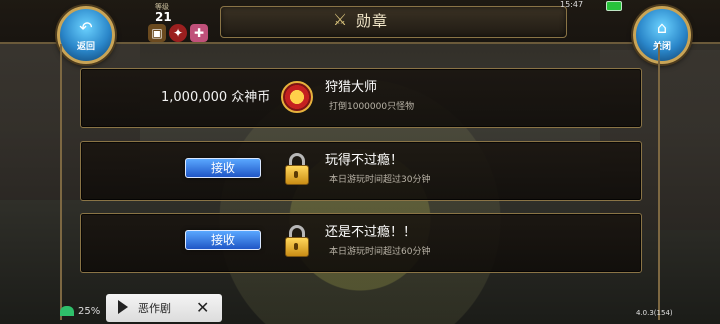 The height and width of the screenshot is (324, 720). Describe the element at coordinates (372, 107) in the screenshot. I see `achievement-description: 打倒1000000只怪物` at that location.